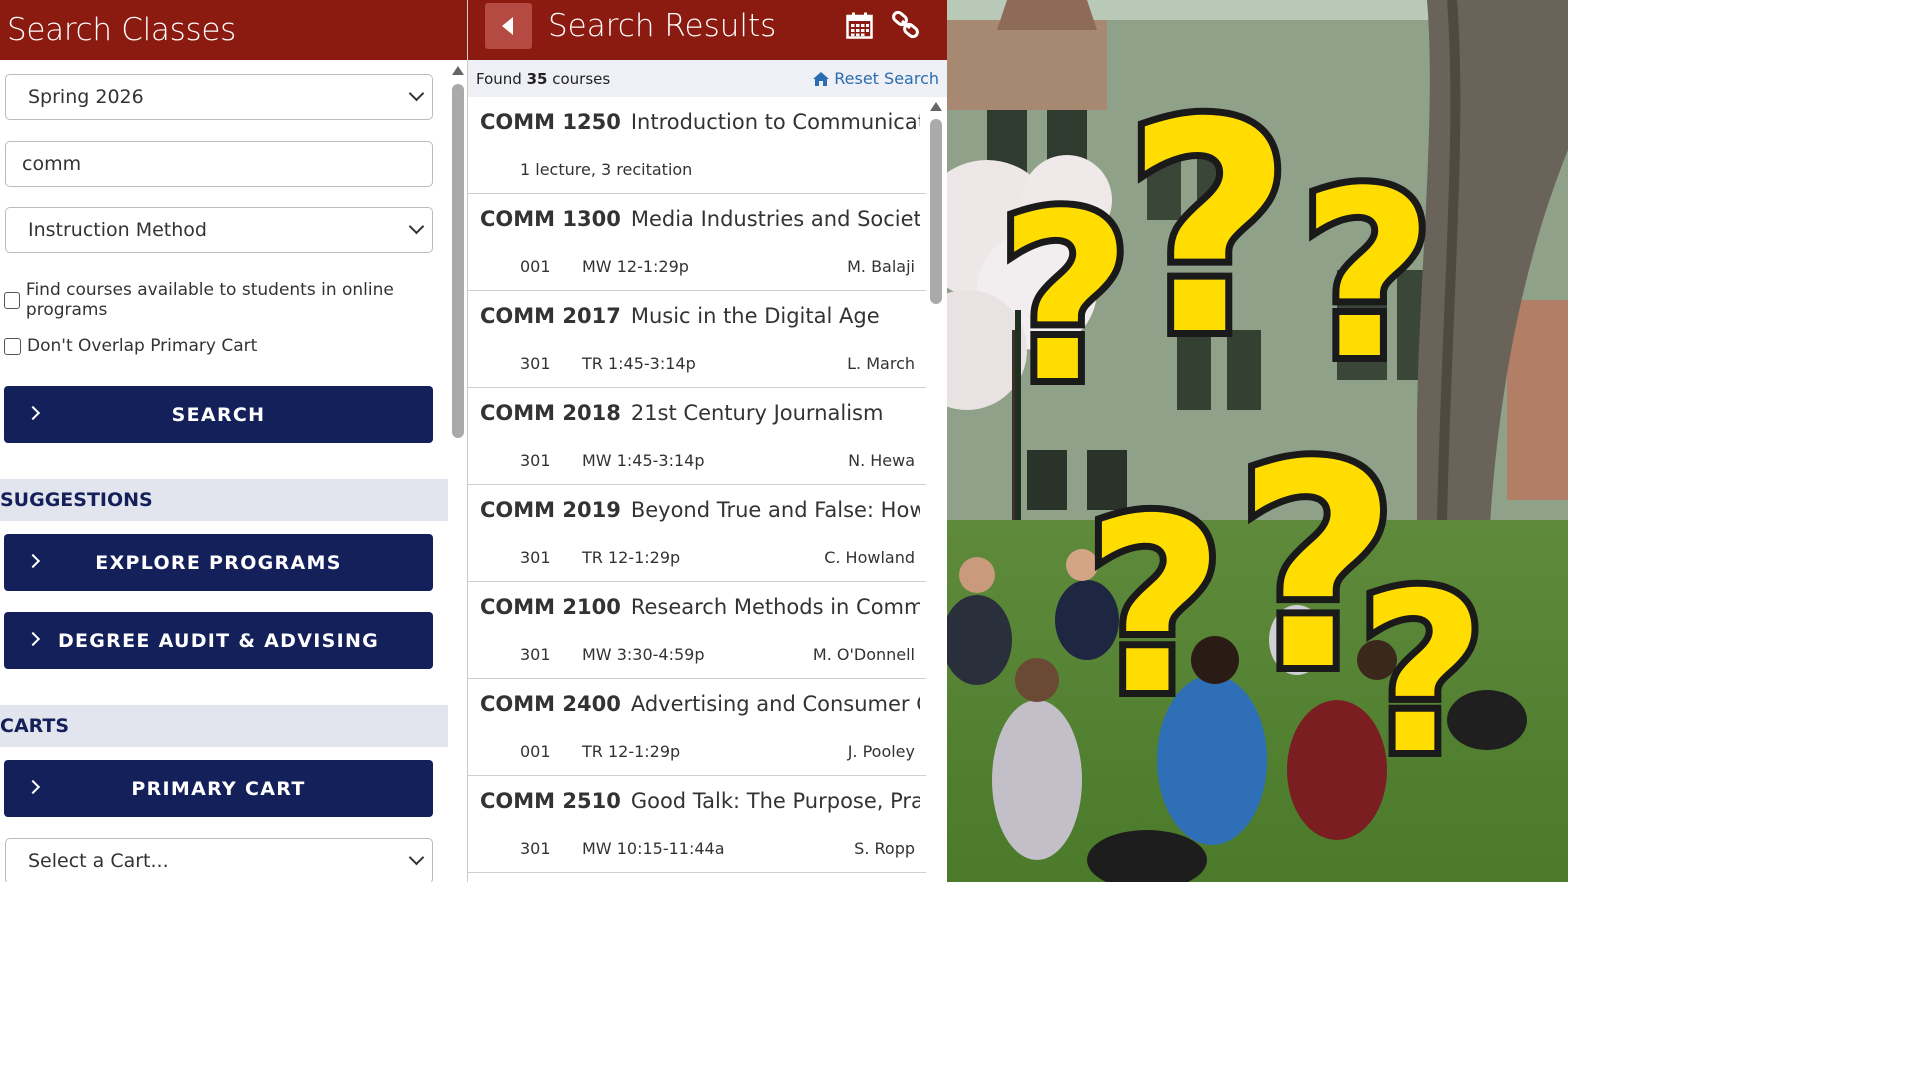 This screenshot has height=1080, width=1920. I want to click on course-summary: 1 lecture, 3 recitation, so click(606, 169).